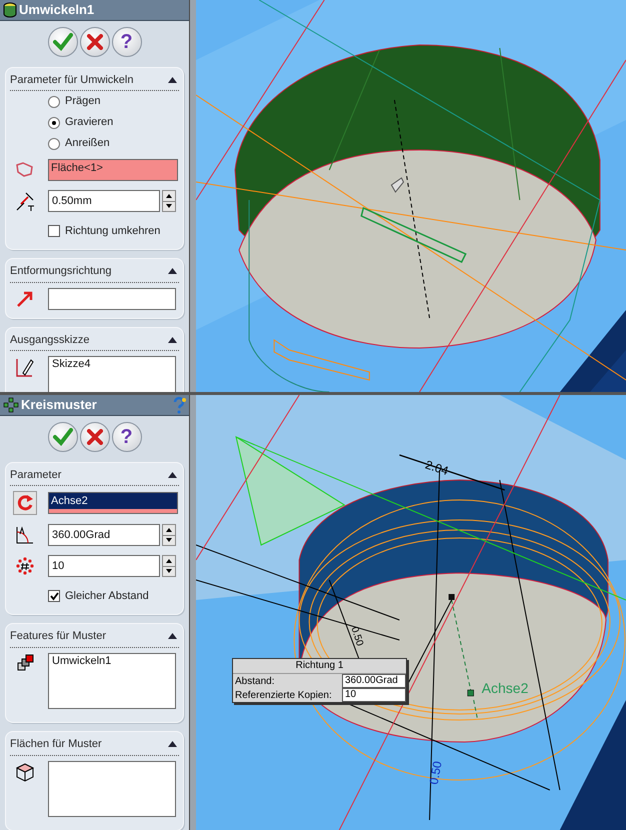  What do you see at coordinates (283, 695) in the screenshot?
I see `callout-label: Referenzierte Kopien:` at bounding box center [283, 695].